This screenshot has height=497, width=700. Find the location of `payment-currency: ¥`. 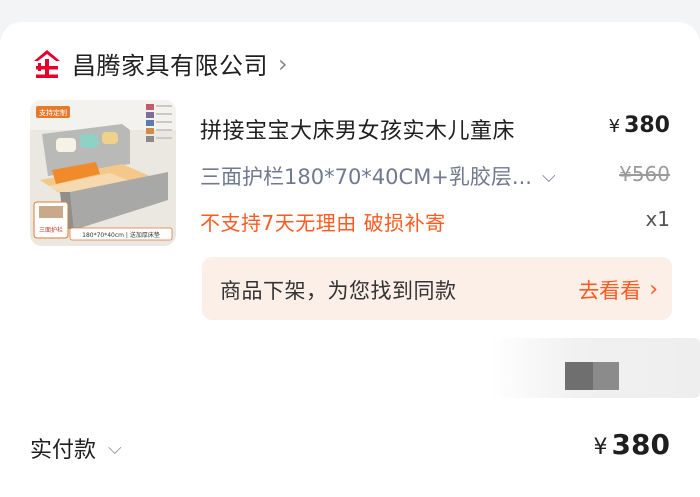

payment-currency: ¥ is located at coordinates (600, 447).